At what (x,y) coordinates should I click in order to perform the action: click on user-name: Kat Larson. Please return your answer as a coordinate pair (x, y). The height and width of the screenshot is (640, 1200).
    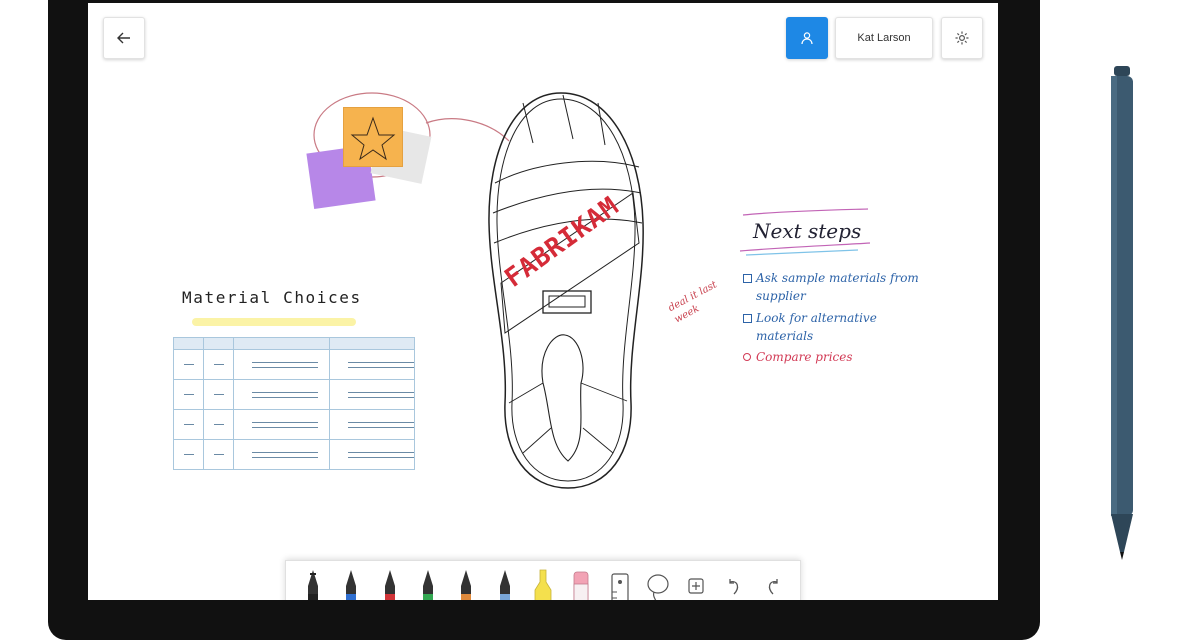
    Looking at the image, I should click on (884, 38).